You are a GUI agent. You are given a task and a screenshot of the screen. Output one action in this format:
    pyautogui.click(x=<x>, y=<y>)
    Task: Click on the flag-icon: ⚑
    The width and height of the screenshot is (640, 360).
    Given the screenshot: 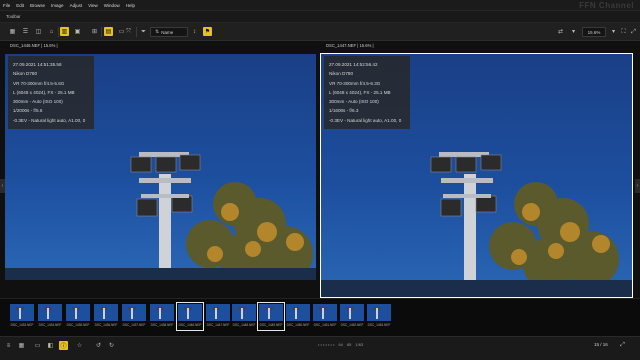 What is the action you would take?
    pyautogui.click(x=207, y=31)
    